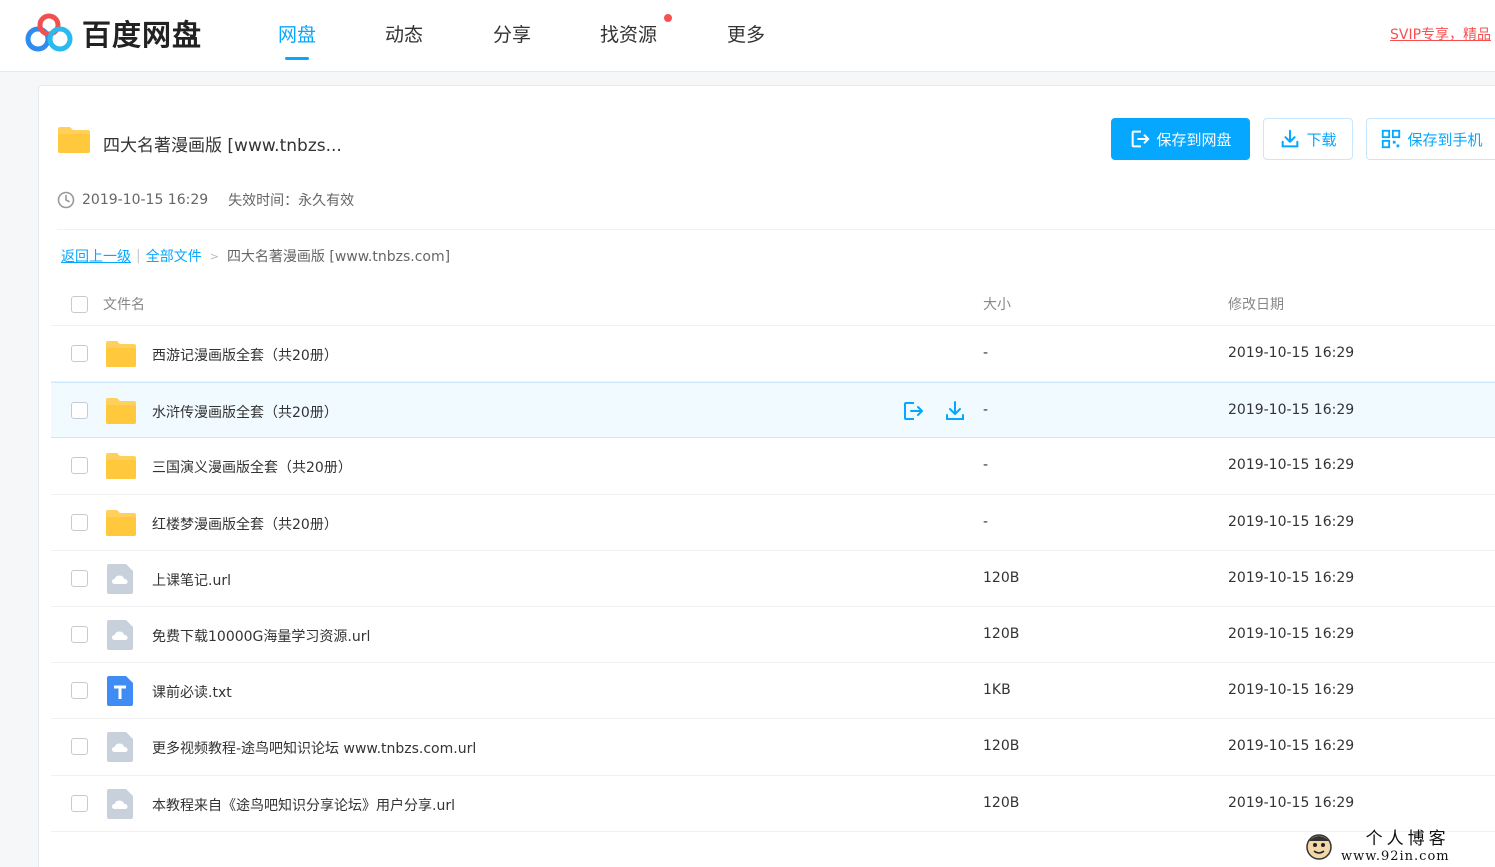  Describe the element at coordinates (96, 256) in the screenshot. I see `breadcrumb-back-link: 返回上一级` at that location.